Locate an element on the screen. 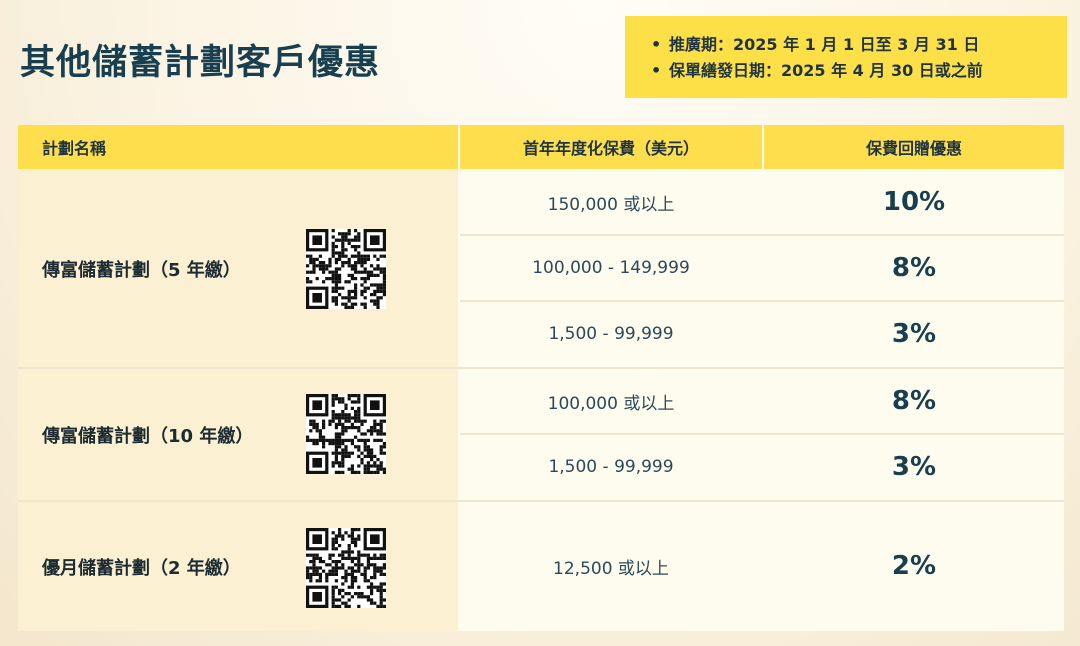 The image size is (1080, 646). premium-cell: 150,000 或以上 is located at coordinates (611, 202).